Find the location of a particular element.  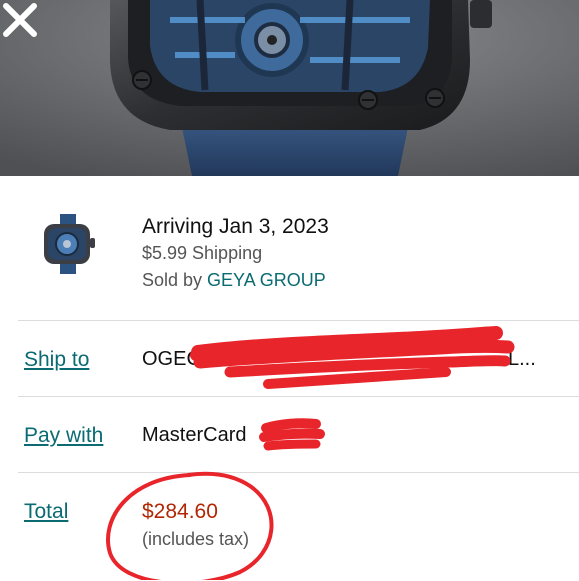

shipping-cost: $5.99 Shipping is located at coordinates (202, 253).